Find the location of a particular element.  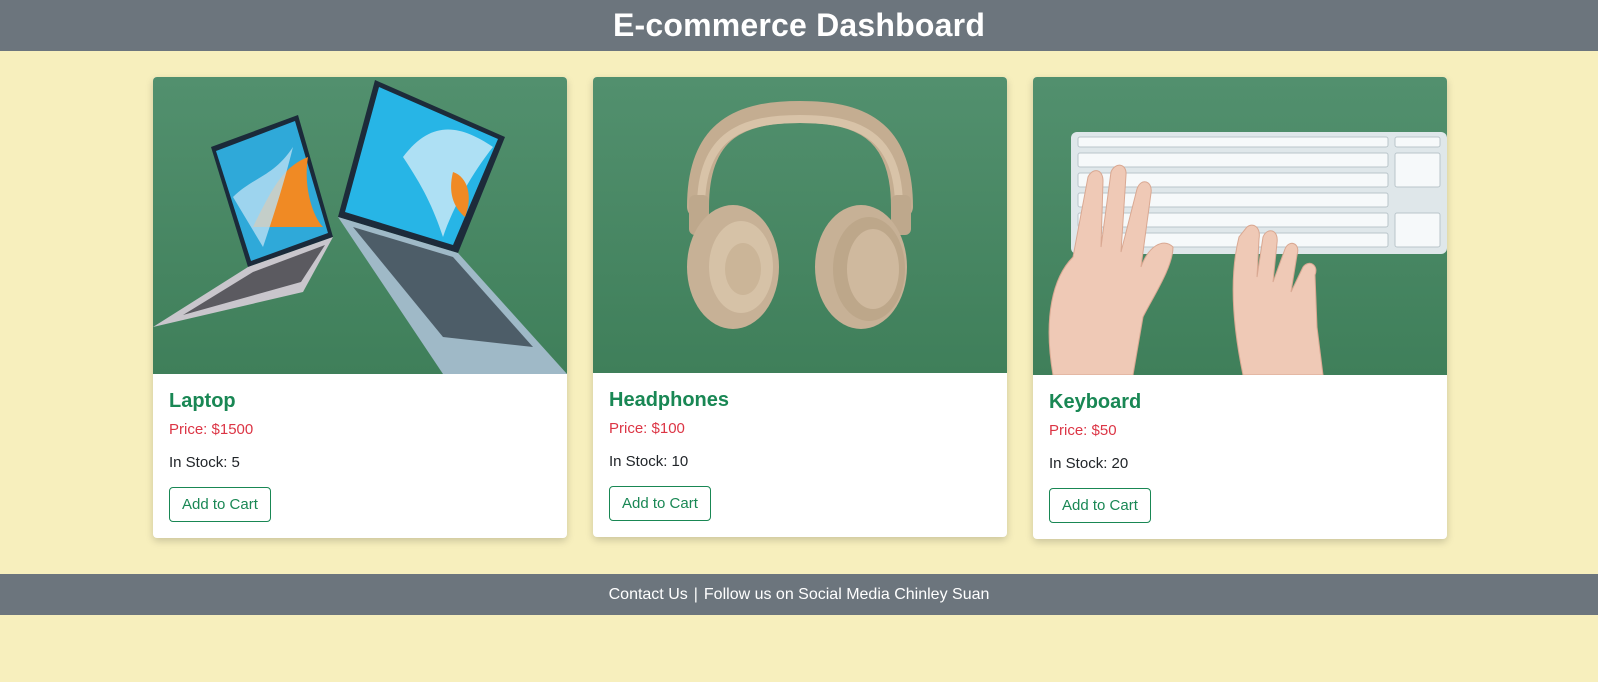

product-stock: In Stock: 5 is located at coordinates (204, 462).